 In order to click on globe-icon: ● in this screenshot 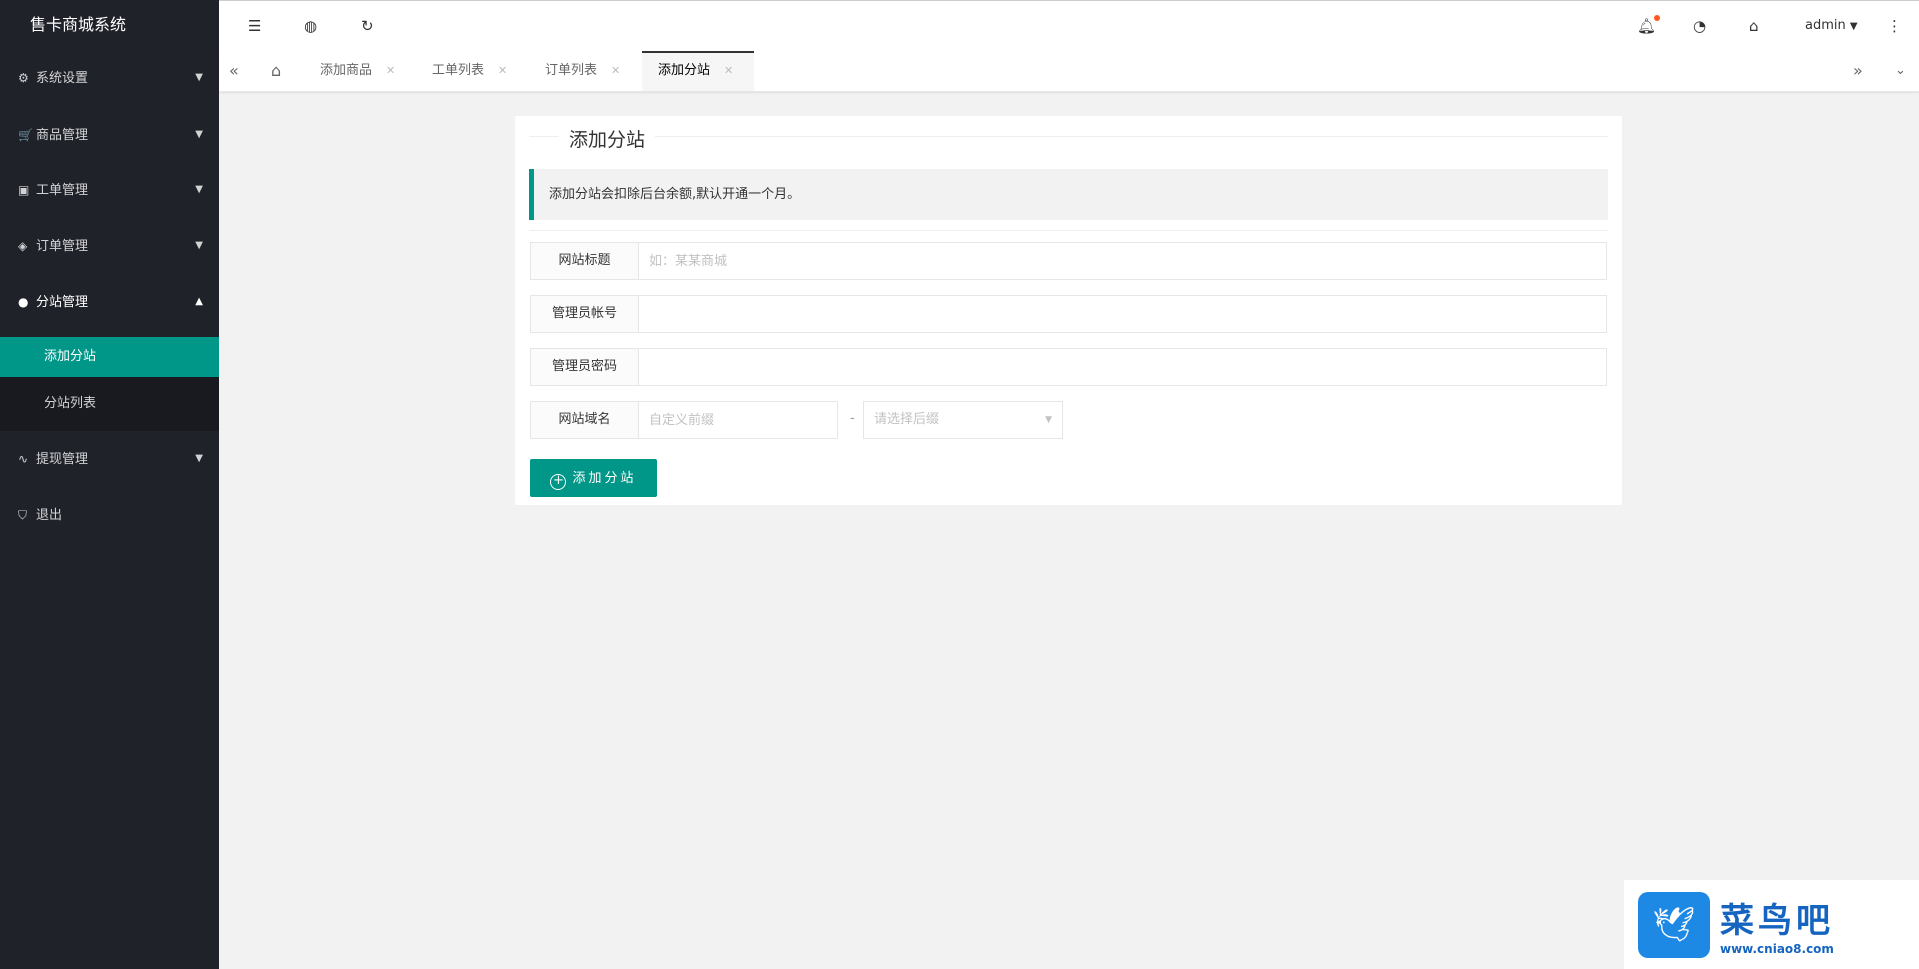, I will do `click(23, 302)`.